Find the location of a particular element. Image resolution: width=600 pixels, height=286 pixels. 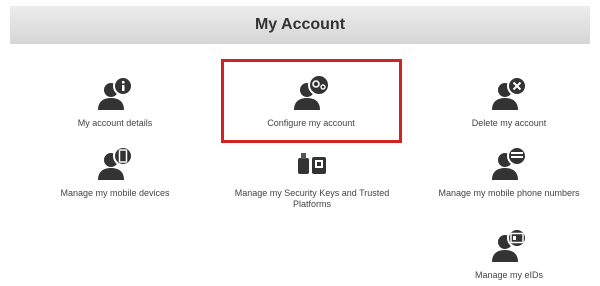

tile-eids: Manage my eIDs is located at coordinates (509, 254).